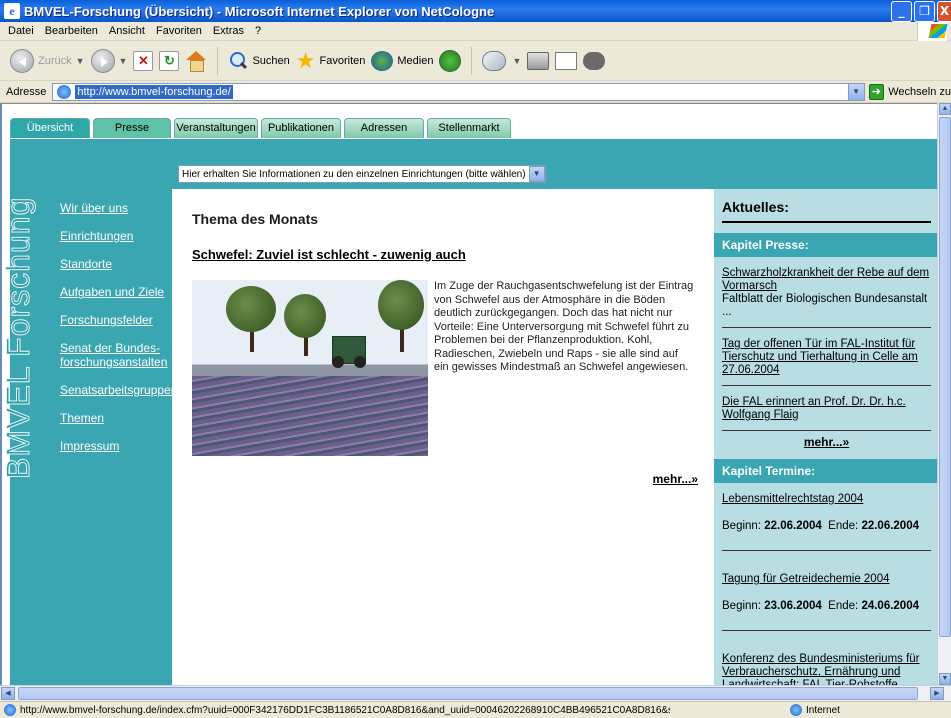 The width and height of the screenshot is (951, 718). I want to click on address-url: http://www.bmvel-forschung.de/, so click(154, 91).